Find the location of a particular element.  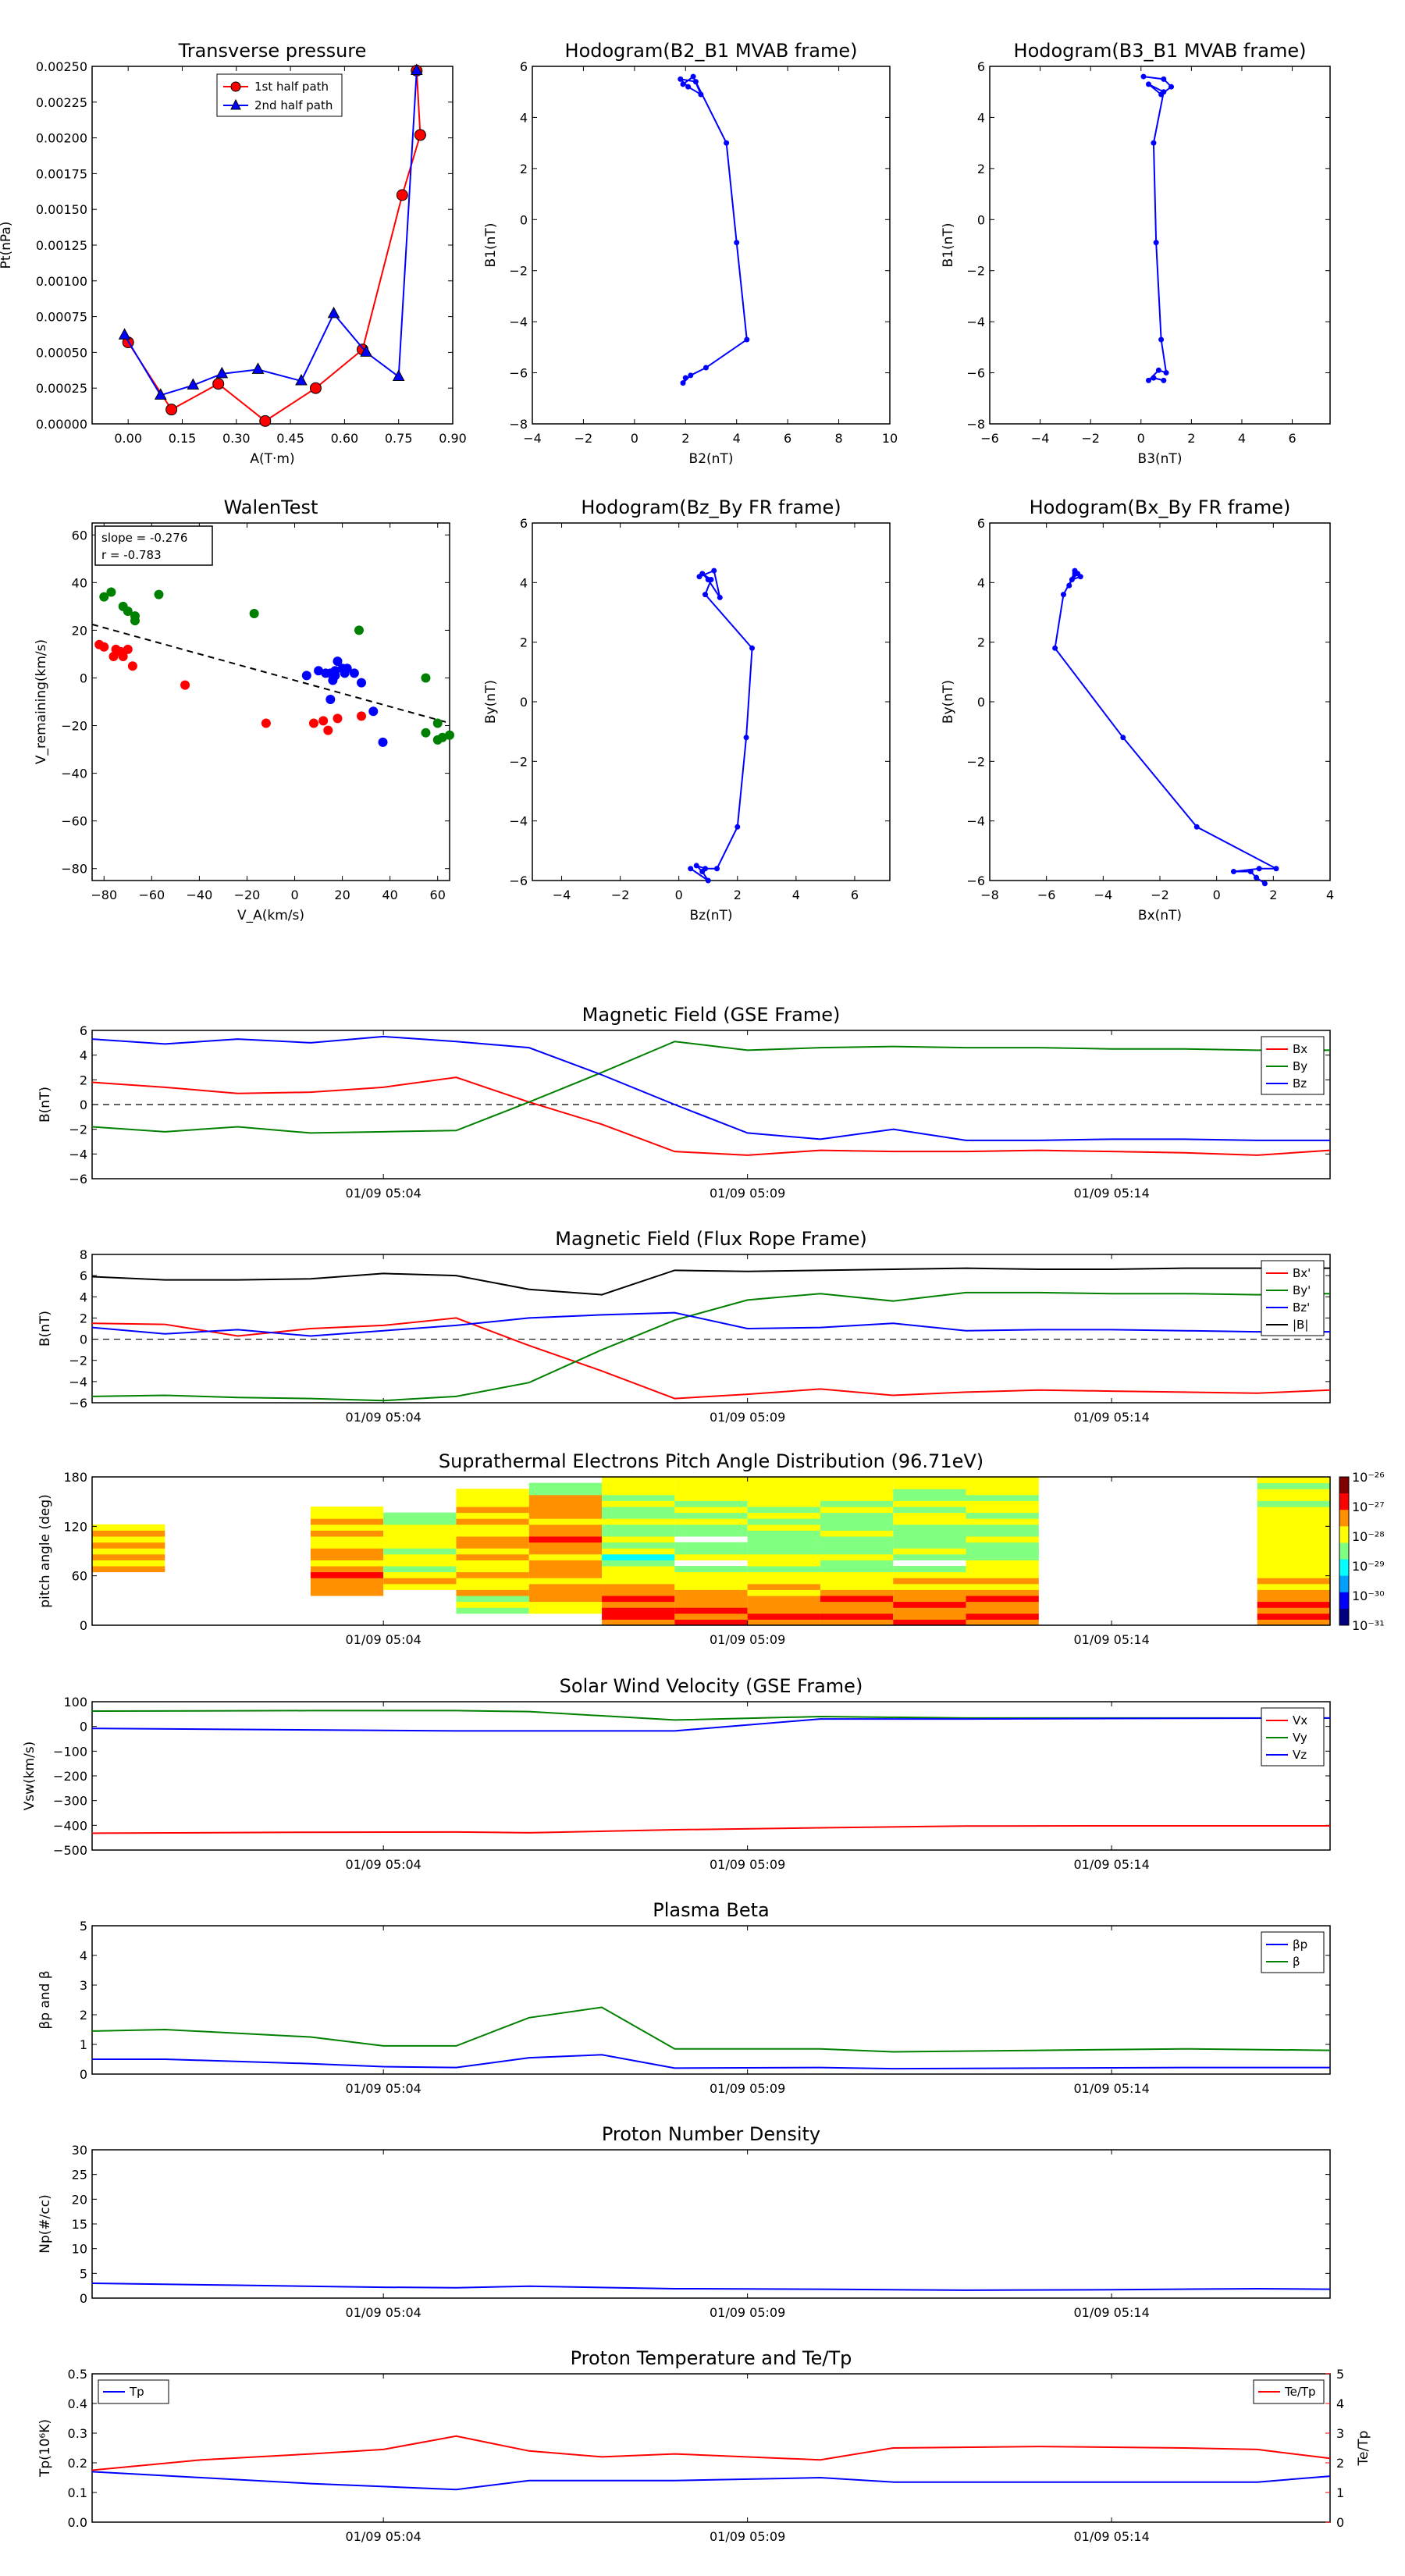

hodo-bzby-frame is located at coordinates (712, 701).